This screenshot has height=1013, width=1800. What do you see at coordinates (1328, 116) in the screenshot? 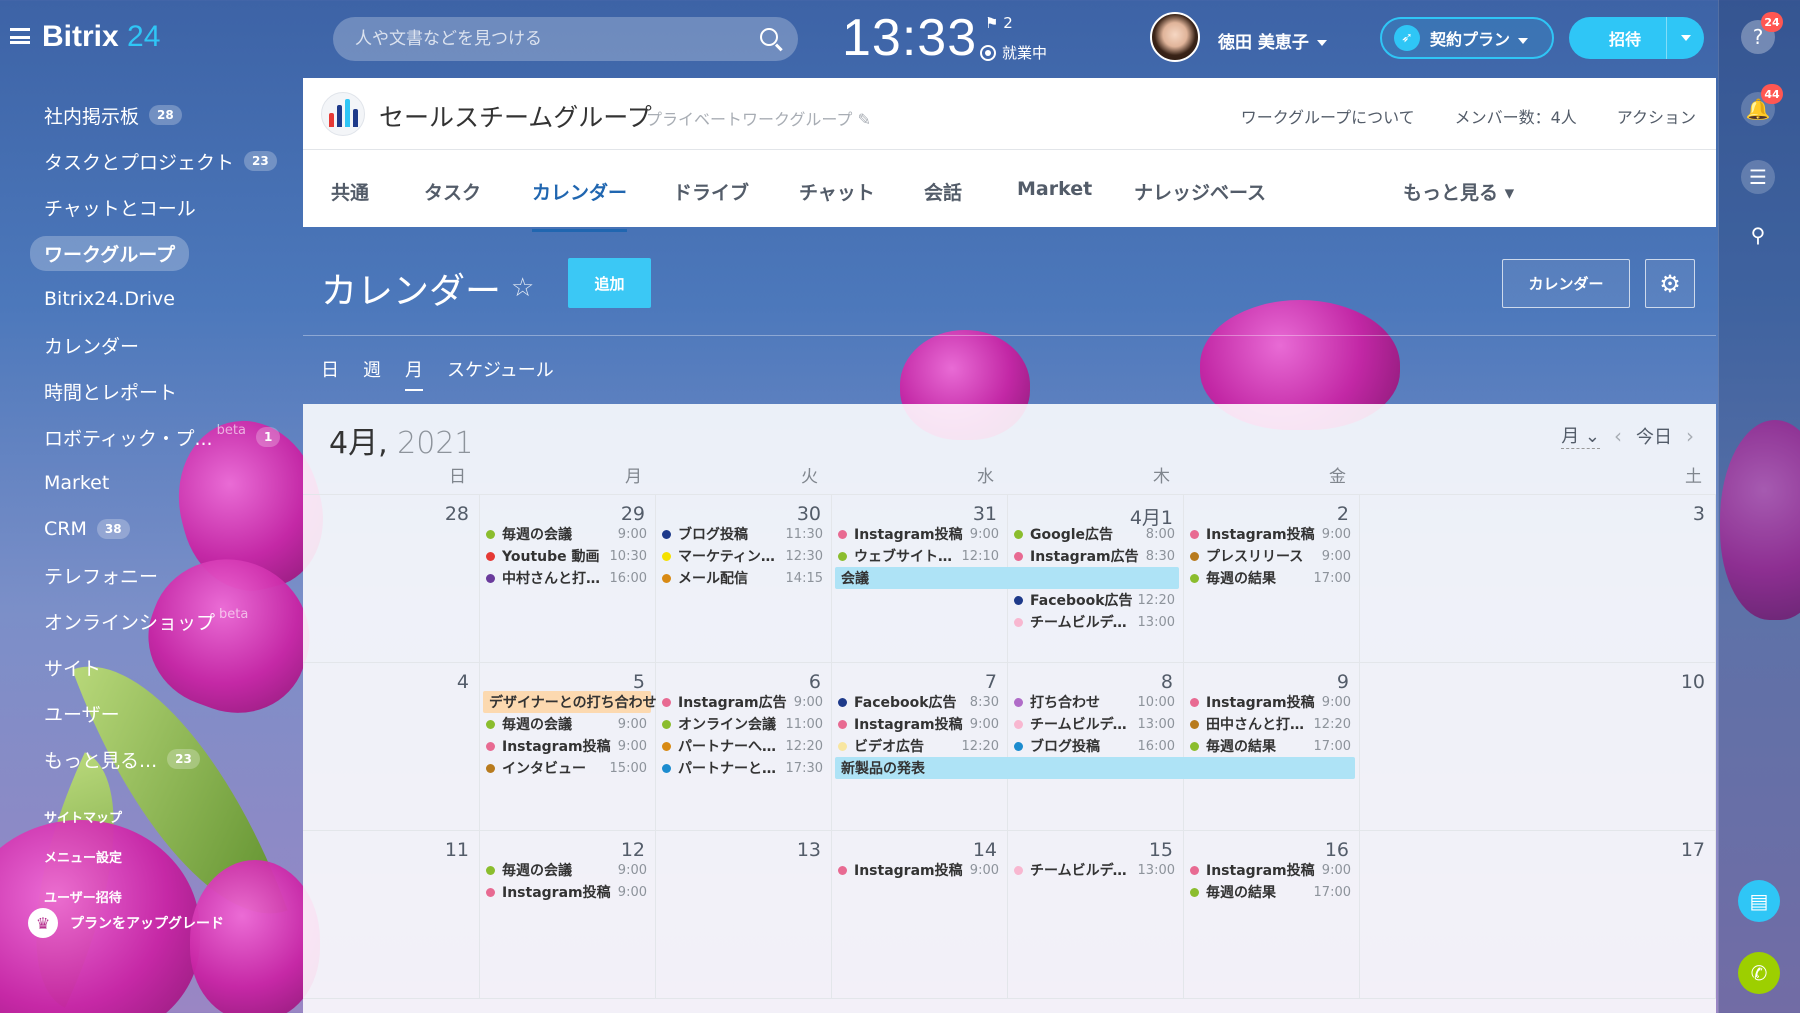
I see `about-group-link: ワークグループについて` at bounding box center [1328, 116].